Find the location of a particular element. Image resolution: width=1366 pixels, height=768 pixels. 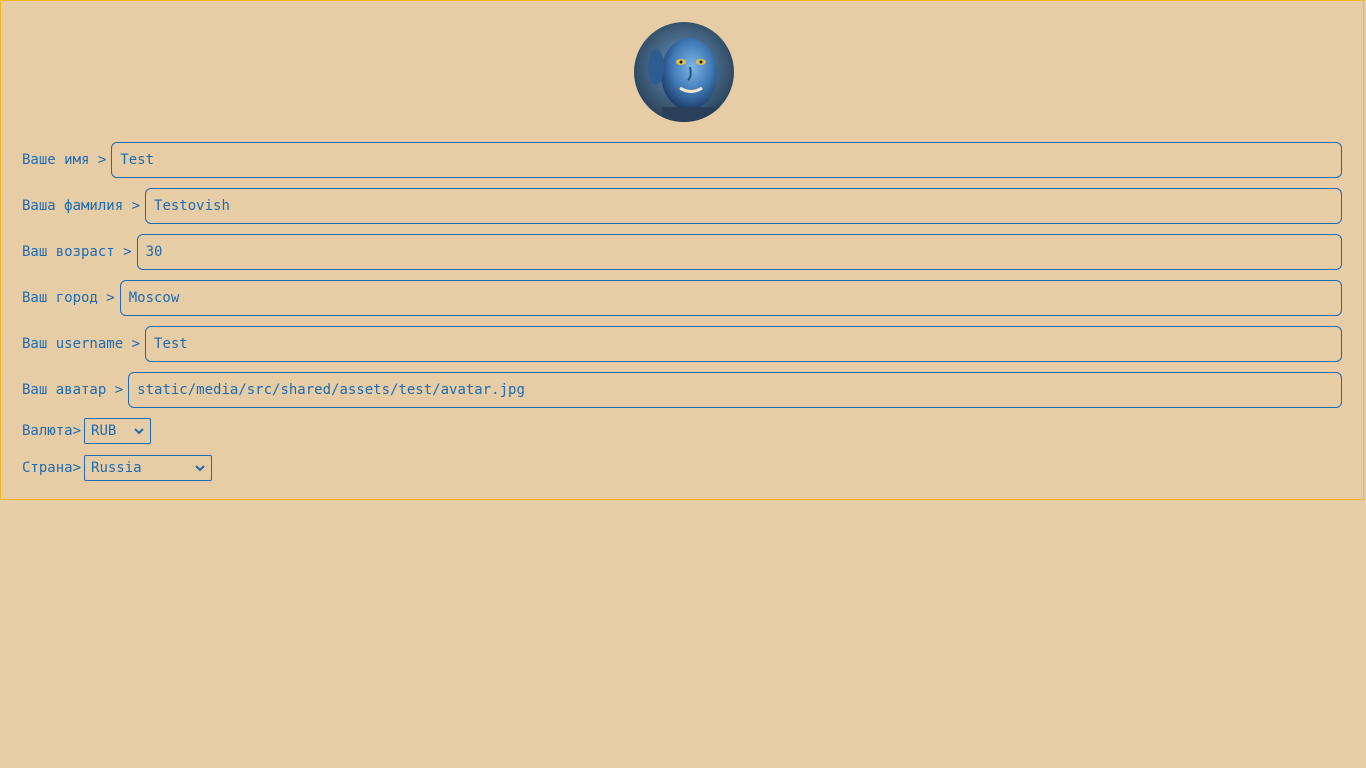

first-name-row: Ваше имя > Test is located at coordinates (682, 160).